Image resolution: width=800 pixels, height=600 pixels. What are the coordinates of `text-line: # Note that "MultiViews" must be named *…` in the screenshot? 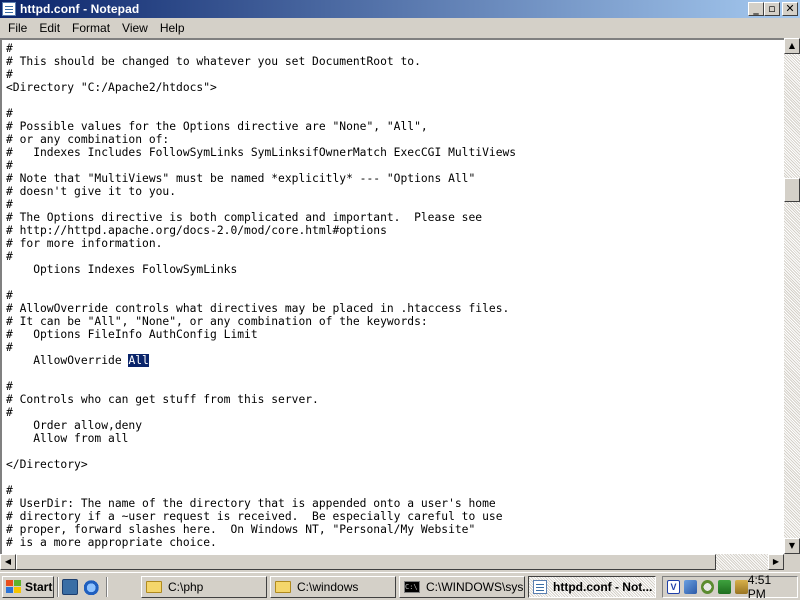 It's located at (241, 178).